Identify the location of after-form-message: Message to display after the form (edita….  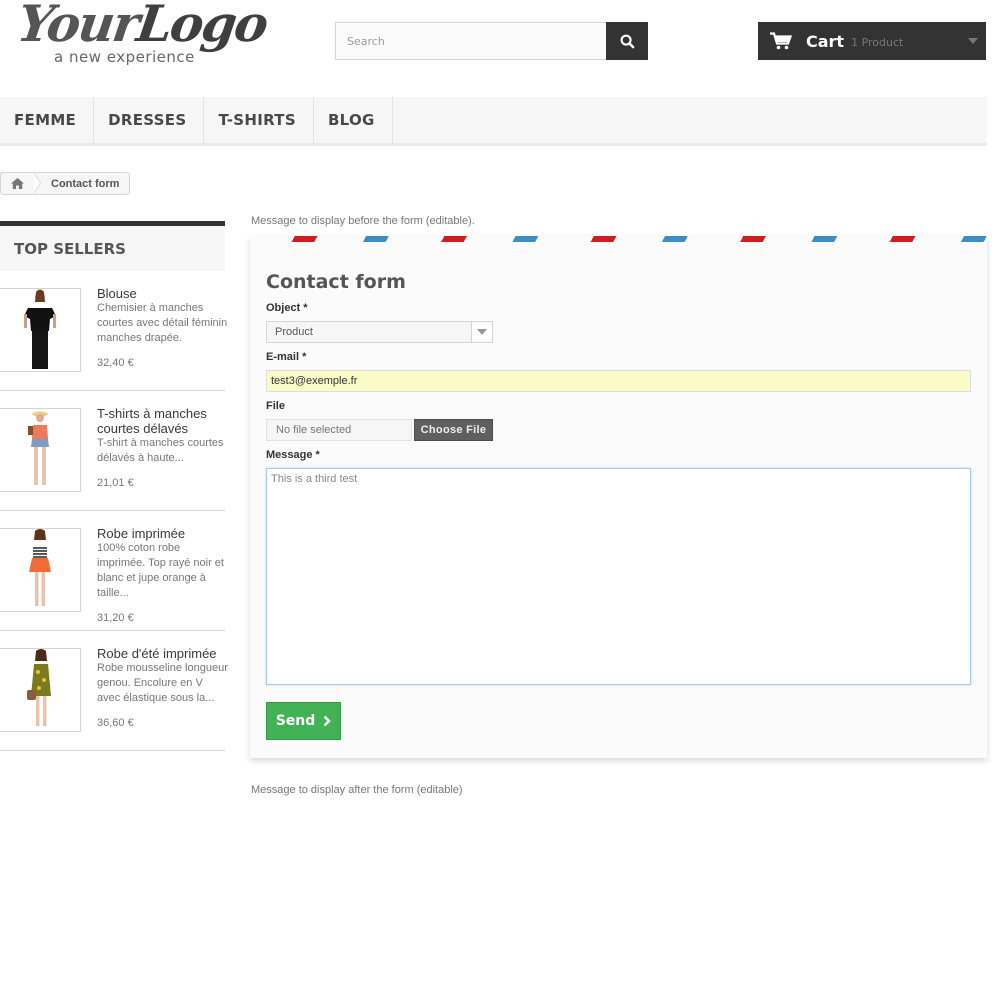
(357, 790).